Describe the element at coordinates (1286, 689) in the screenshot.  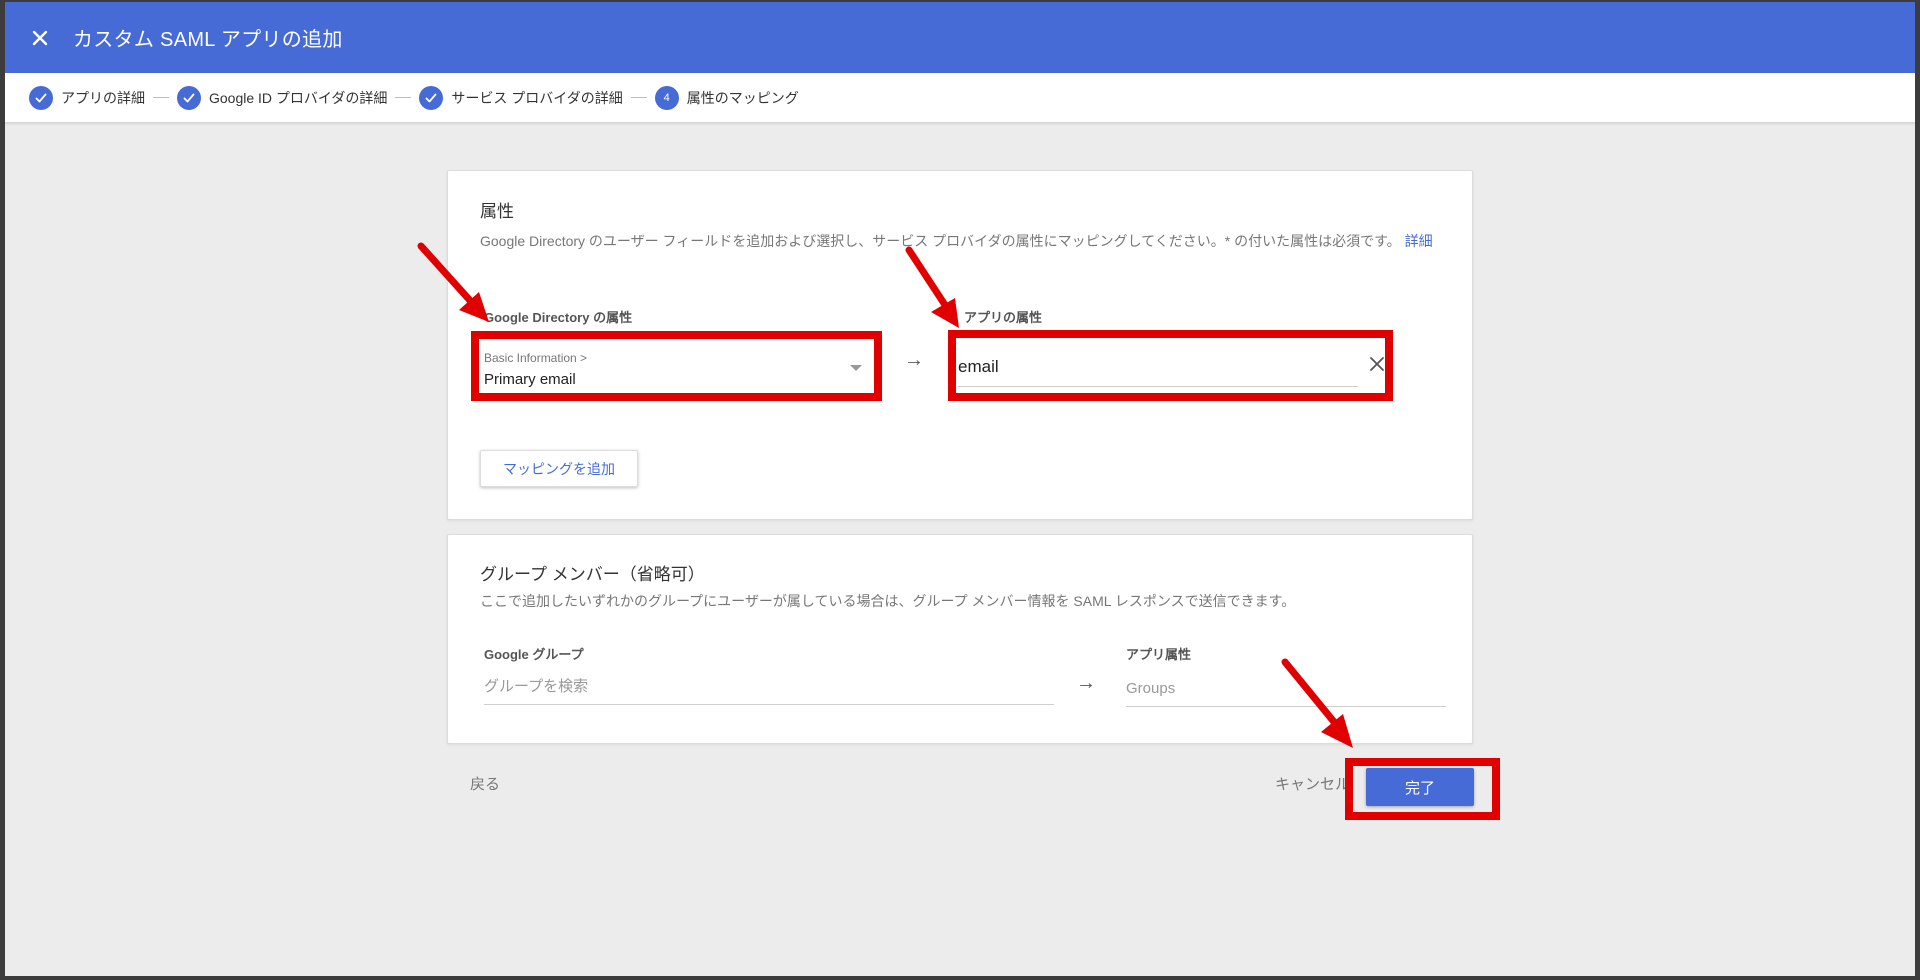
I see `group-app-attribute-input` at that location.